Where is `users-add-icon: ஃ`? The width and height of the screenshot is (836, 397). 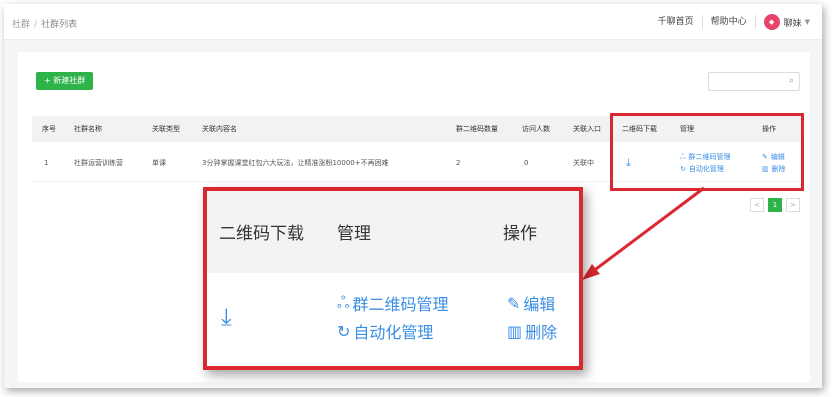 users-add-icon: ஃ is located at coordinates (343, 302).